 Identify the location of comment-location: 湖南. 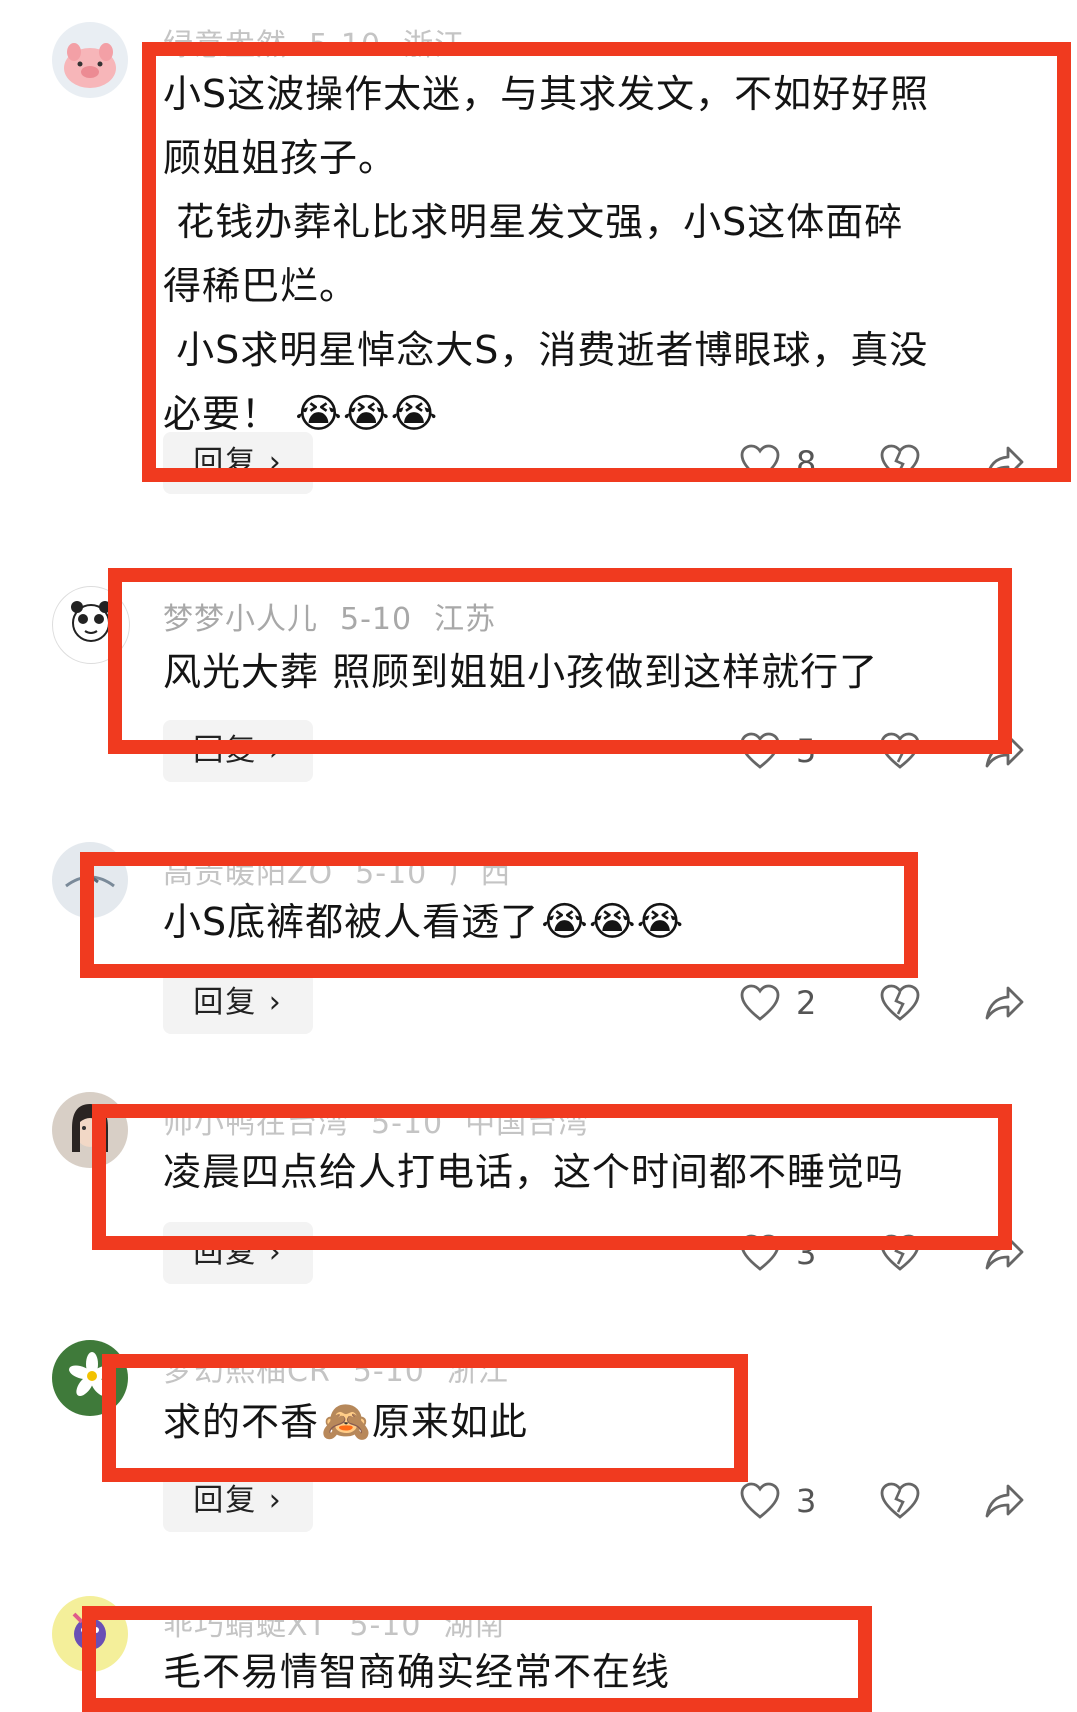
(474, 1625).